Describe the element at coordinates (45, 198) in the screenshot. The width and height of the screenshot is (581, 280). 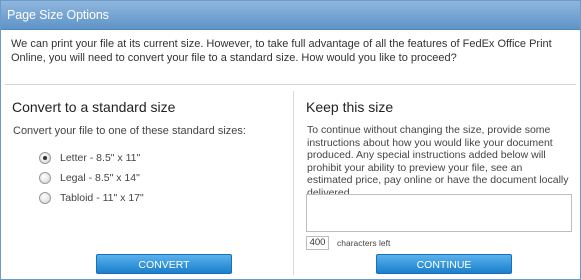
I see `radio-tabloid` at that location.